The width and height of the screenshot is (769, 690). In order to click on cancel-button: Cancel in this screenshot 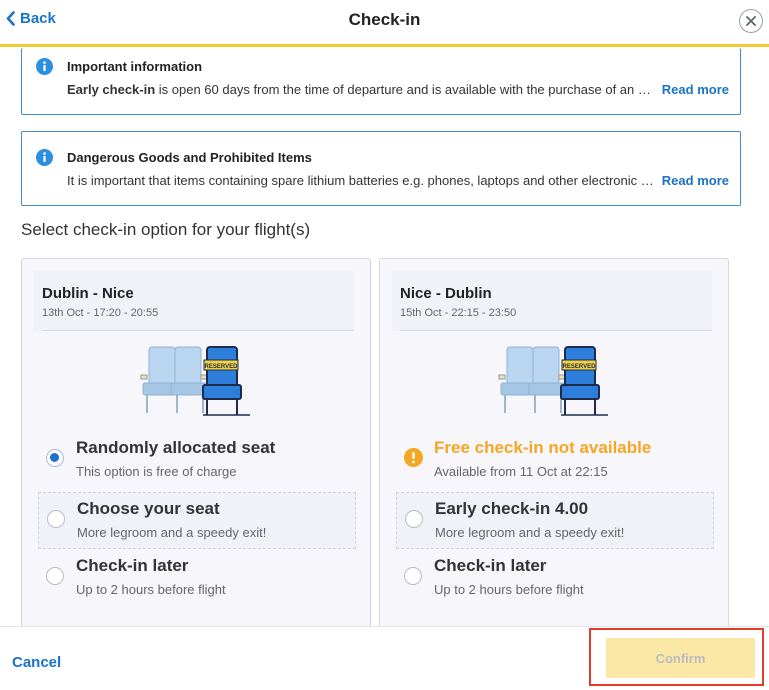, I will do `click(36, 662)`.